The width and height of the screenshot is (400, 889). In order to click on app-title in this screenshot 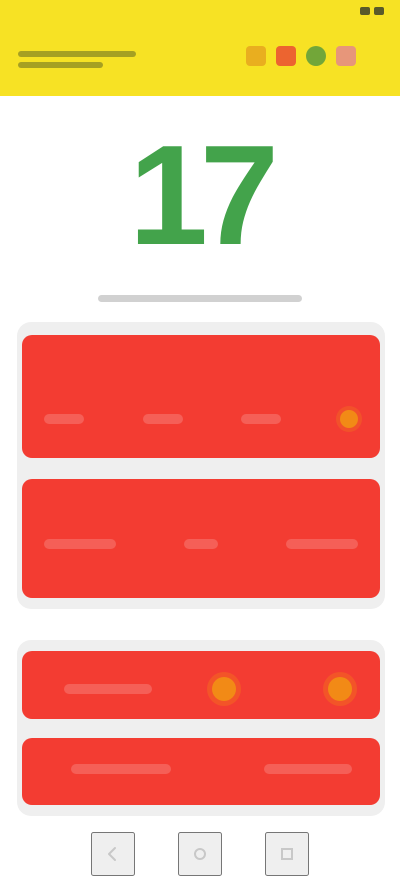, I will do `click(77, 59)`.